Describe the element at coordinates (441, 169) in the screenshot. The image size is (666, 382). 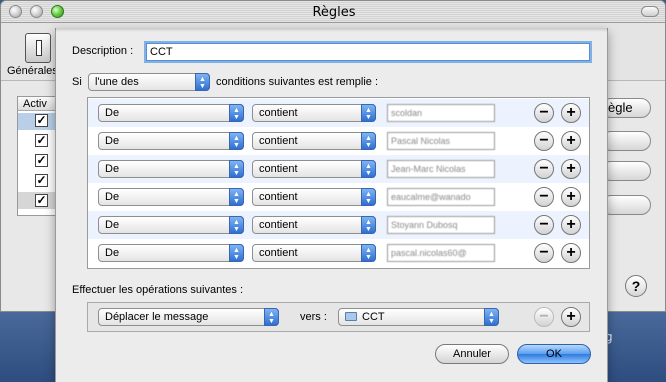
I see `condition-value-field: Jean-Marc Nicolas` at that location.